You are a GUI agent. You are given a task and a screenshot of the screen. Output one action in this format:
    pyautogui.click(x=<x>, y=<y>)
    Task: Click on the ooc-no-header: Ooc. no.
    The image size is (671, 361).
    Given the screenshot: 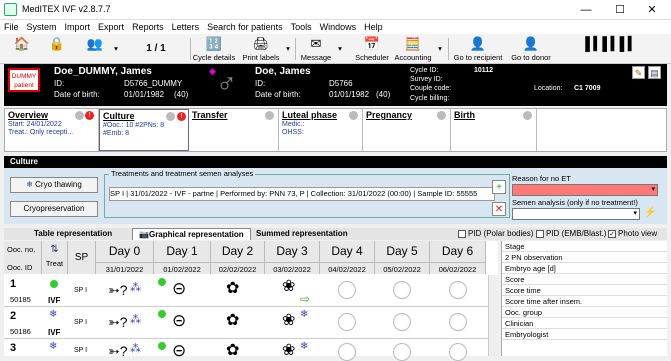 What is the action you would take?
    pyautogui.click(x=24, y=249)
    